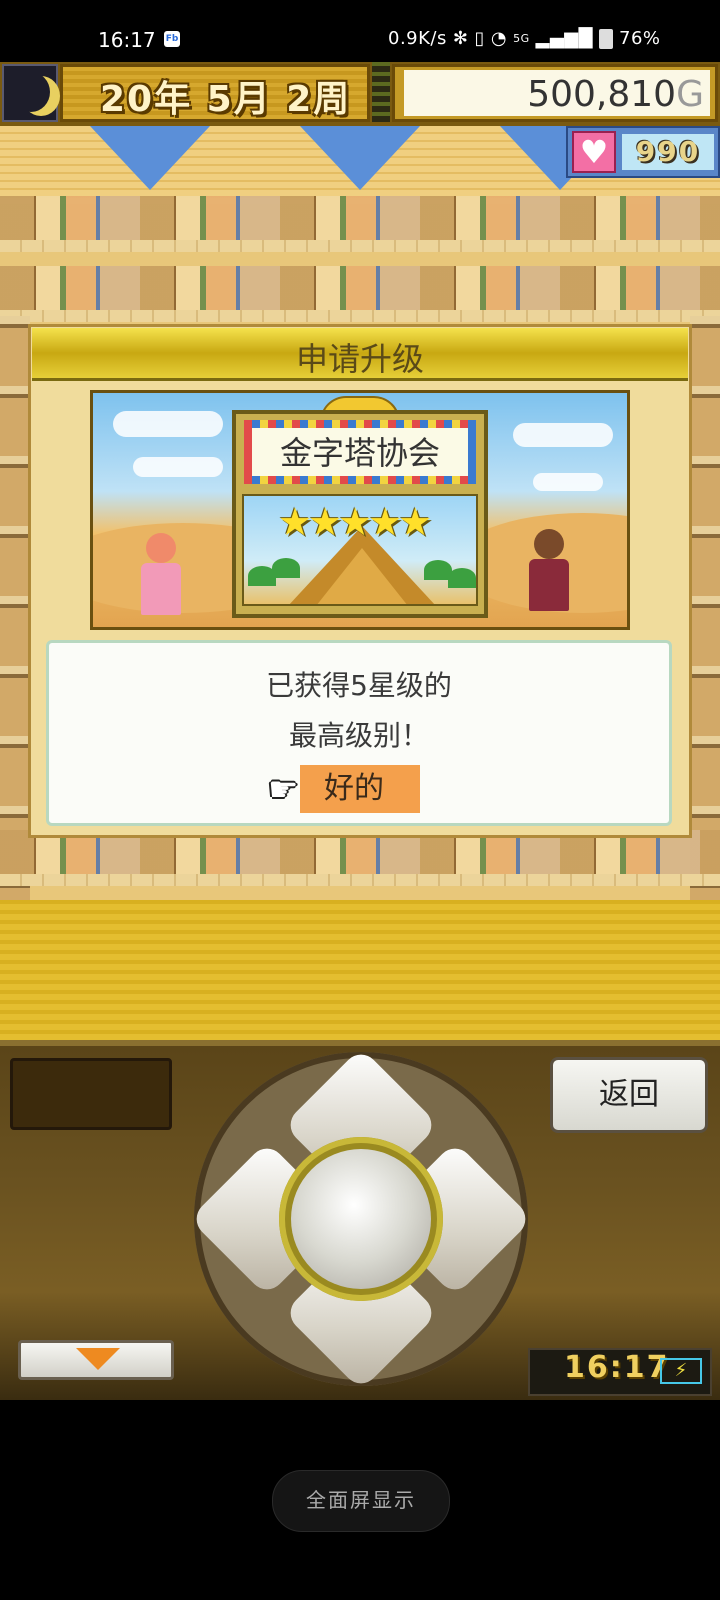 This screenshot has height=1600, width=720. I want to click on hearts-count: 990, so click(668, 152).